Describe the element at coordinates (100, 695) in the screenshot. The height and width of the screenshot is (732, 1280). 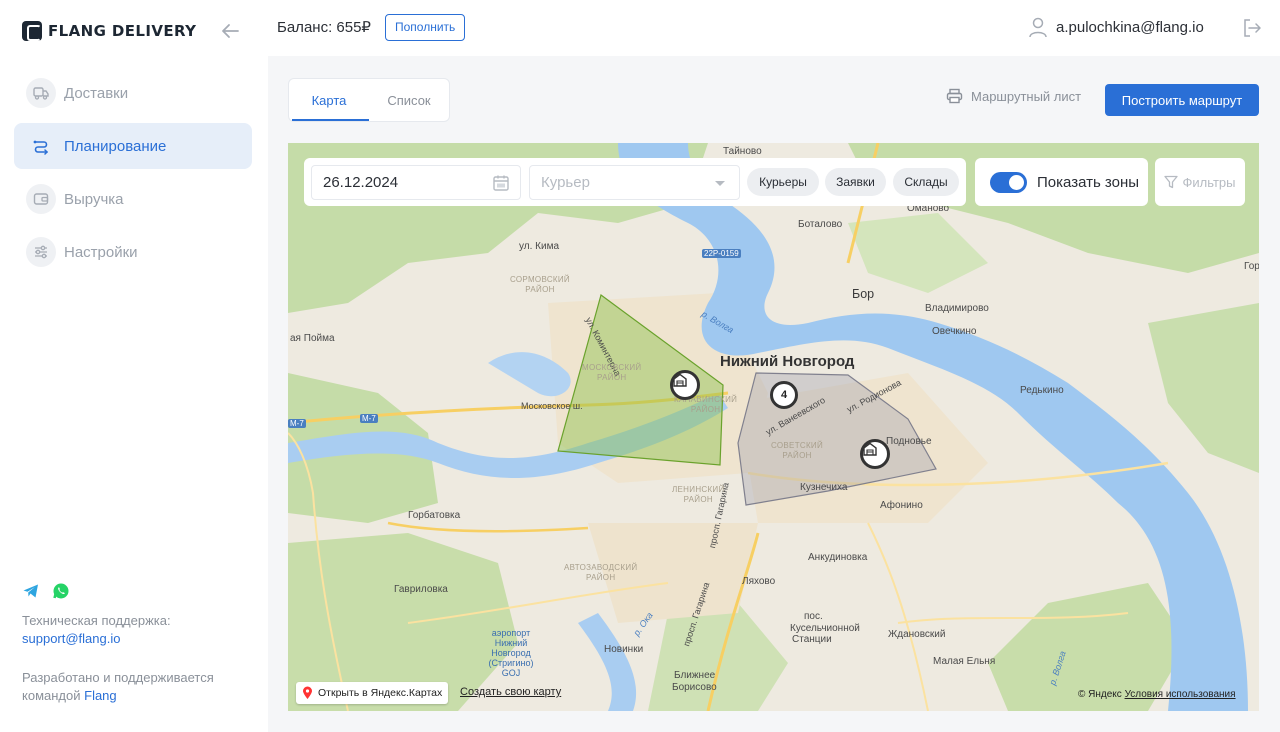
I see `flang-link: Flang` at that location.